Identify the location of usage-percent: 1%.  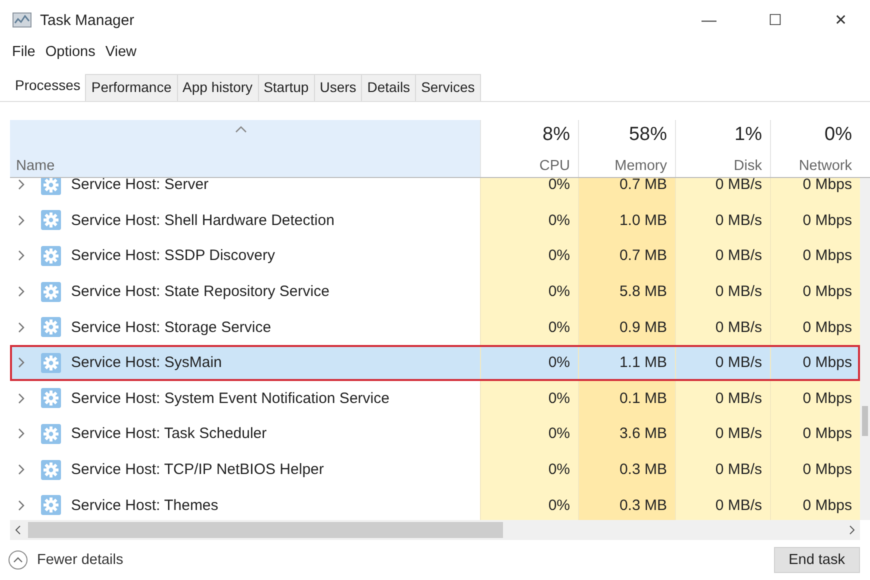
(748, 135).